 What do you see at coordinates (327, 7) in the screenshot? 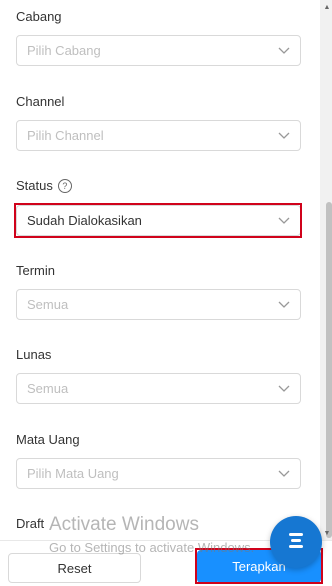
I see `scroll-up-arrow-icon: ▲` at bounding box center [327, 7].